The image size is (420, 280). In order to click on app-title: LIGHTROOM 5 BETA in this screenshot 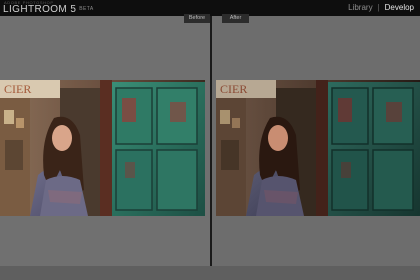, I will do `click(48, 9)`.